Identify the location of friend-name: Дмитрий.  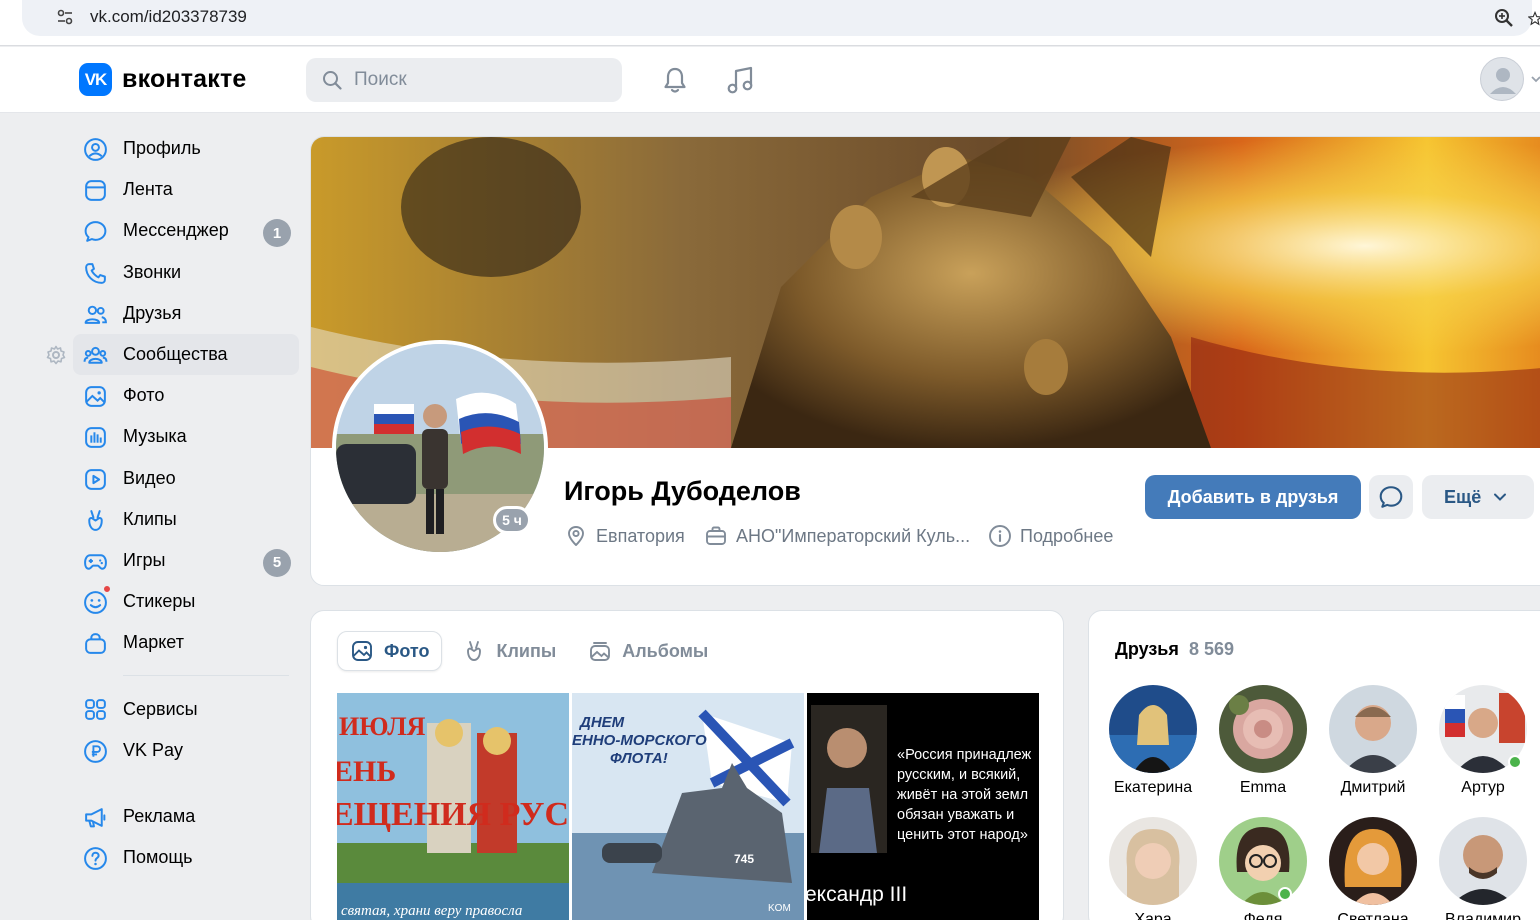
(1373, 787).